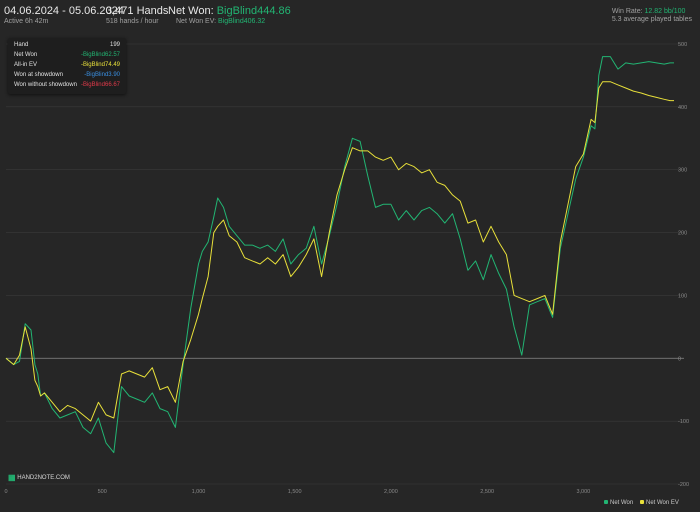 The height and width of the screenshot is (512, 700). I want to click on tooltip-value: -BigBlind3.90, so click(102, 75).